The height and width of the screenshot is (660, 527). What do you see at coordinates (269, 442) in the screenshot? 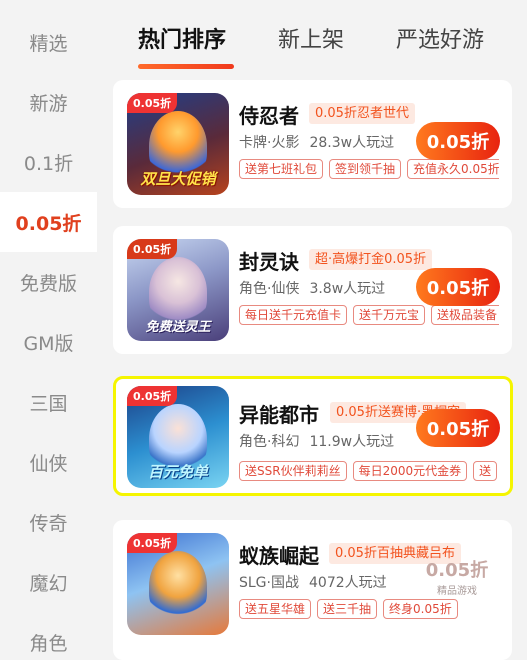
I see `game-category: 角色·科幻` at bounding box center [269, 442].